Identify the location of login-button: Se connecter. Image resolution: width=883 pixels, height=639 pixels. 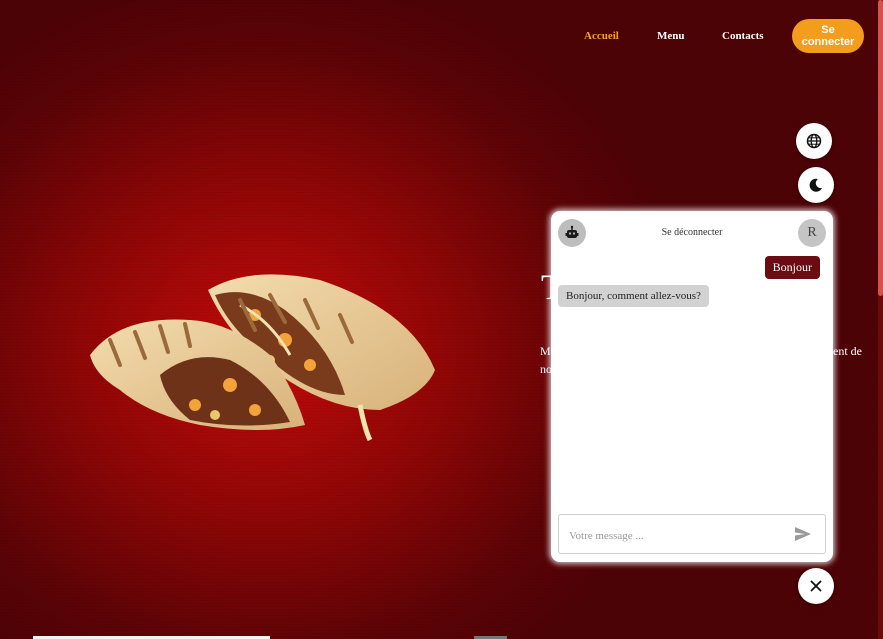
(828, 36).